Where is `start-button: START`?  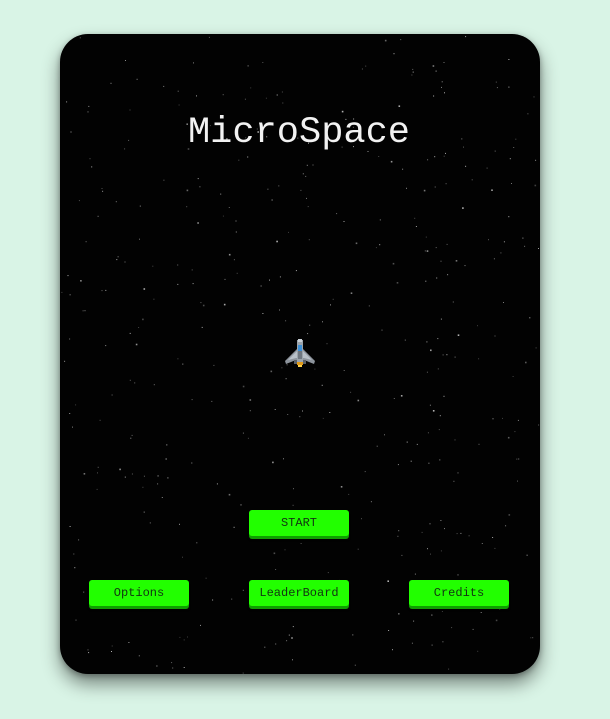
start-button: START is located at coordinates (299, 523).